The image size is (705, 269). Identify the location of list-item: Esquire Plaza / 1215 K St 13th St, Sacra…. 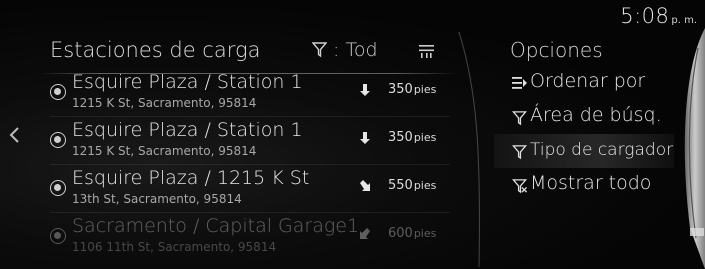
(245, 189).